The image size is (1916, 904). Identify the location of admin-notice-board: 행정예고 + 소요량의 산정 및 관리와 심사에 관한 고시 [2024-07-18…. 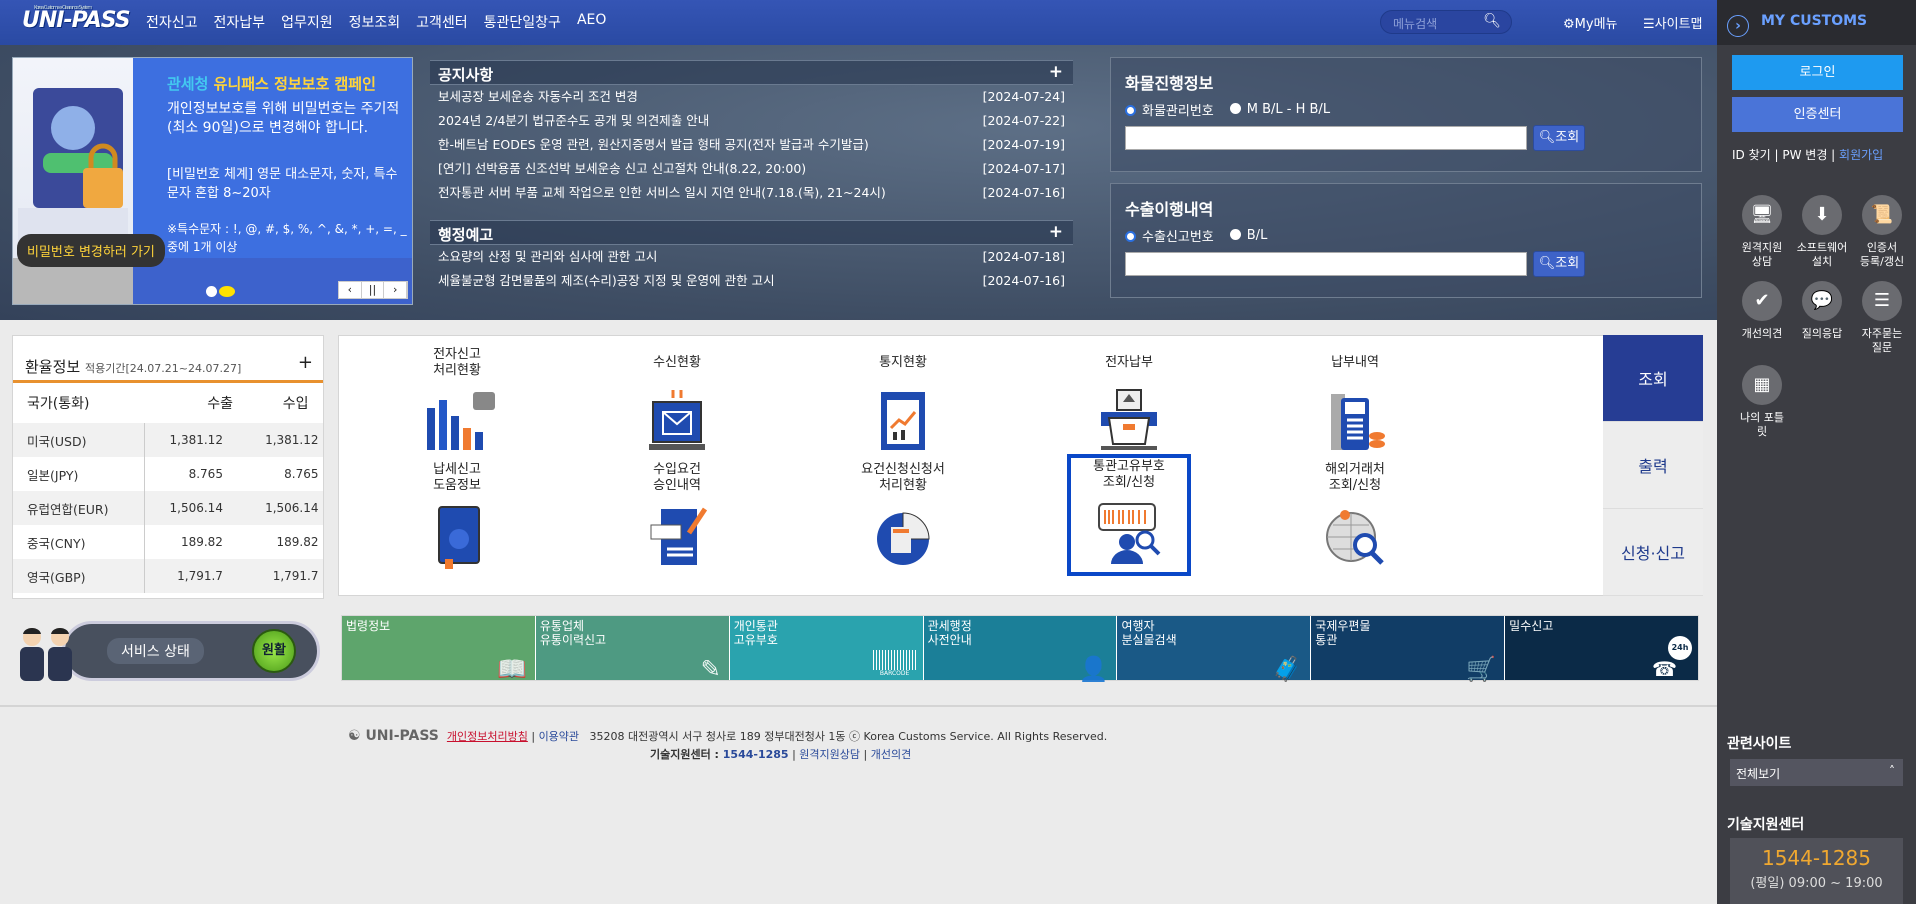
(751, 256).